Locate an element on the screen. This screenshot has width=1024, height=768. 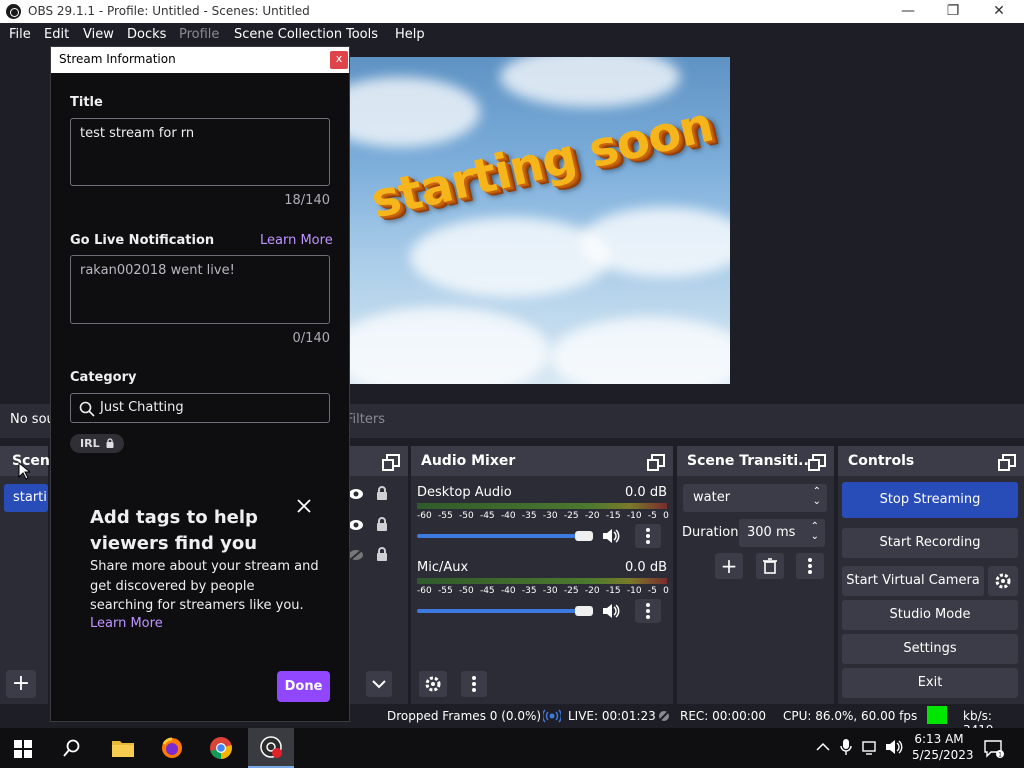
filters-button: Filters is located at coordinates (365, 419).